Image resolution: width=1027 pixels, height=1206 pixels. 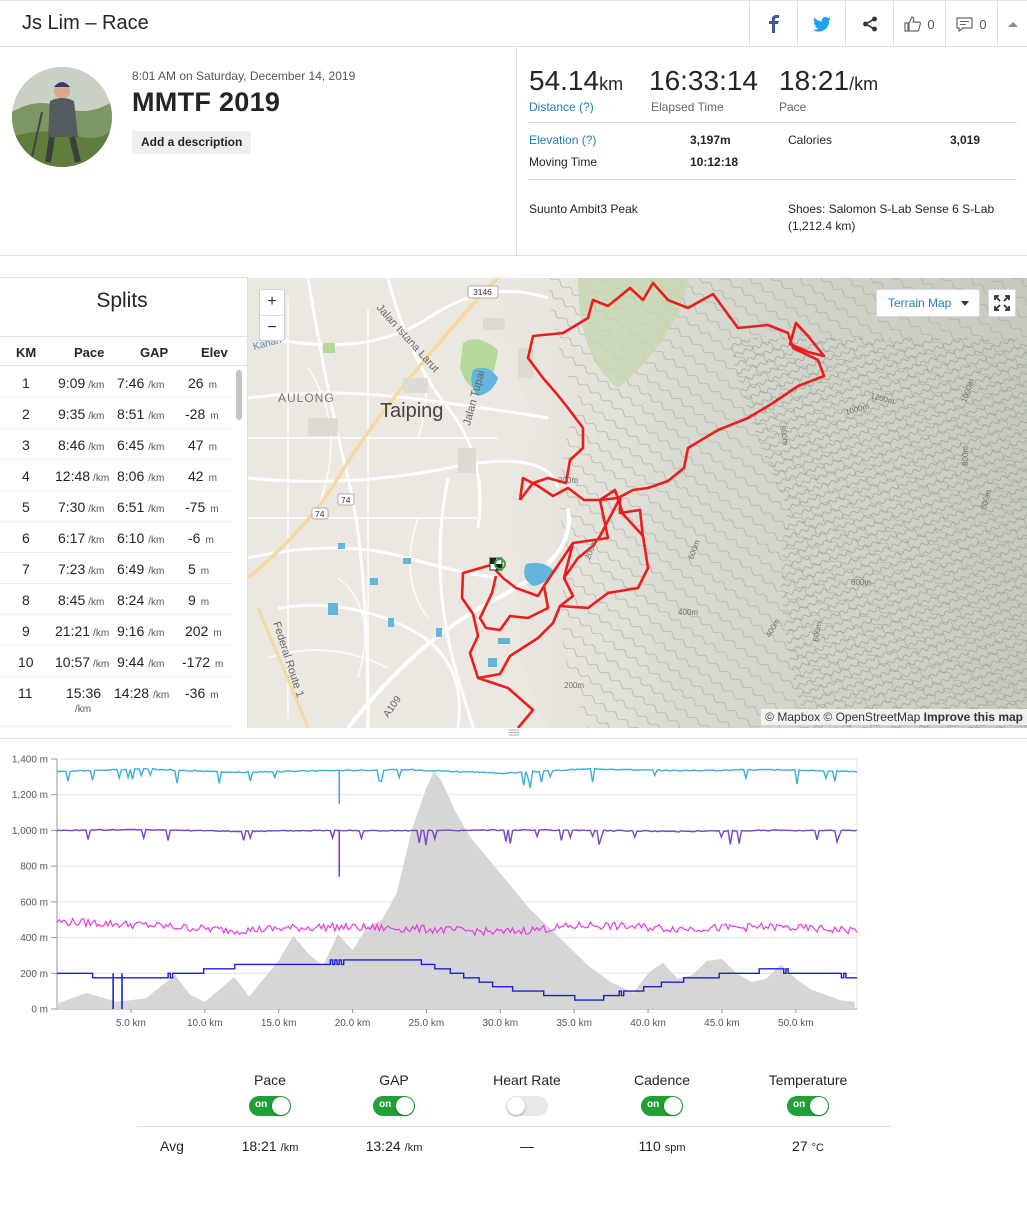 I want to click on distance-label: Distance (?), so click(x=576, y=107).